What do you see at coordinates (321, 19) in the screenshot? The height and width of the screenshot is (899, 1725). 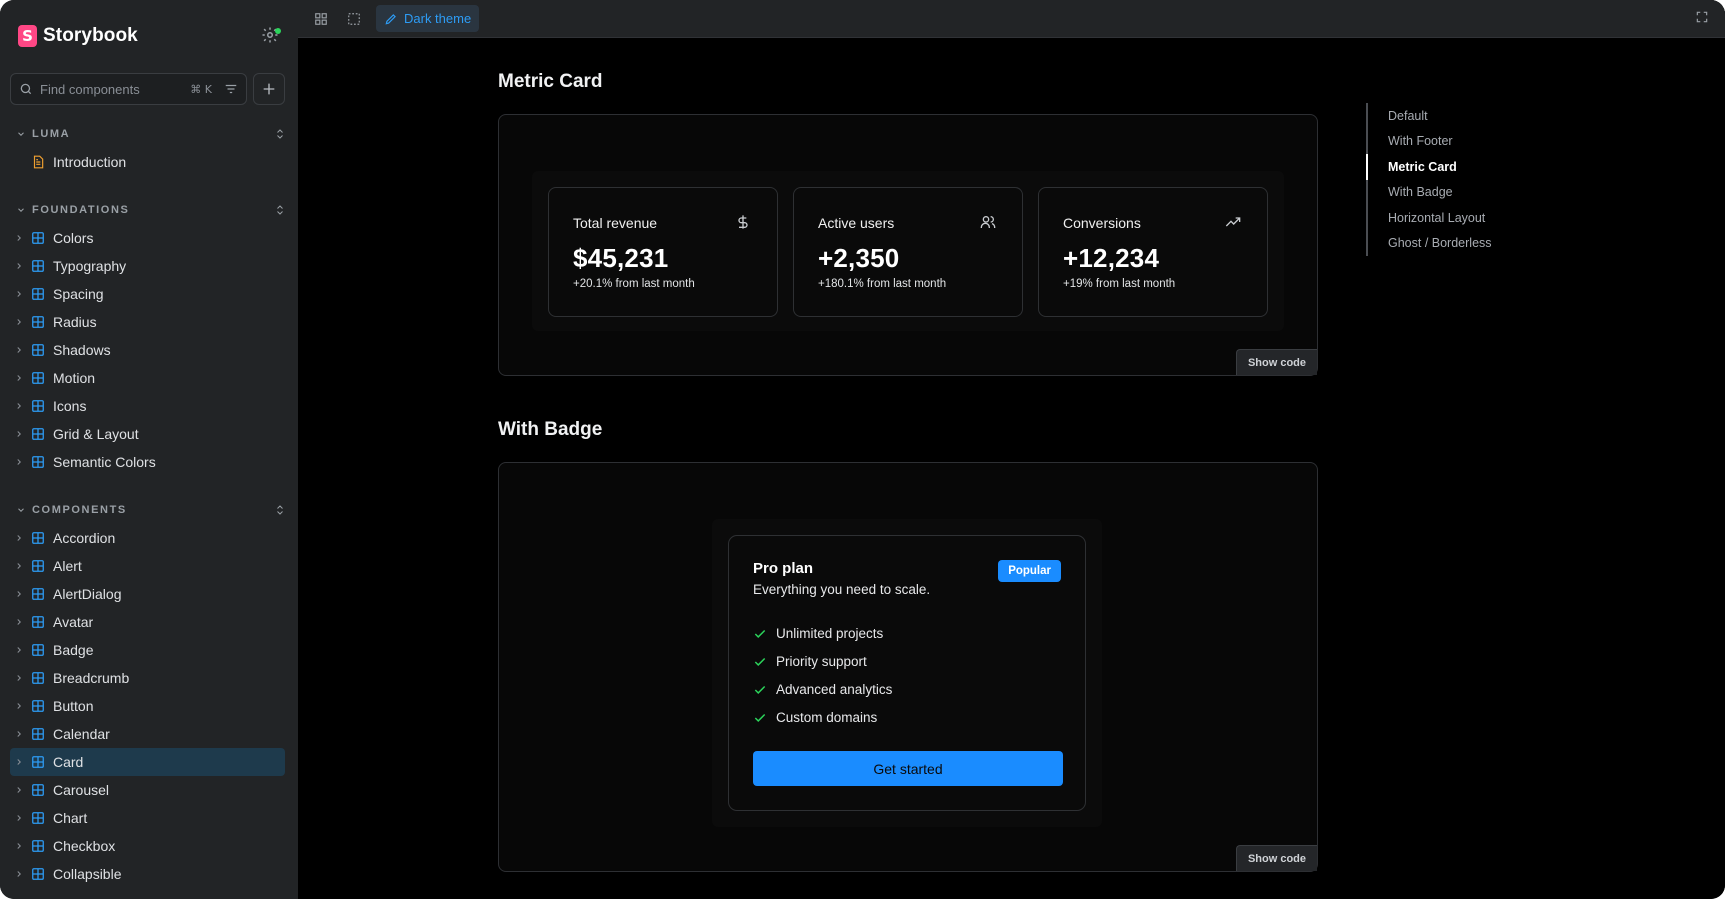 I see `grid-toggle-button` at bounding box center [321, 19].